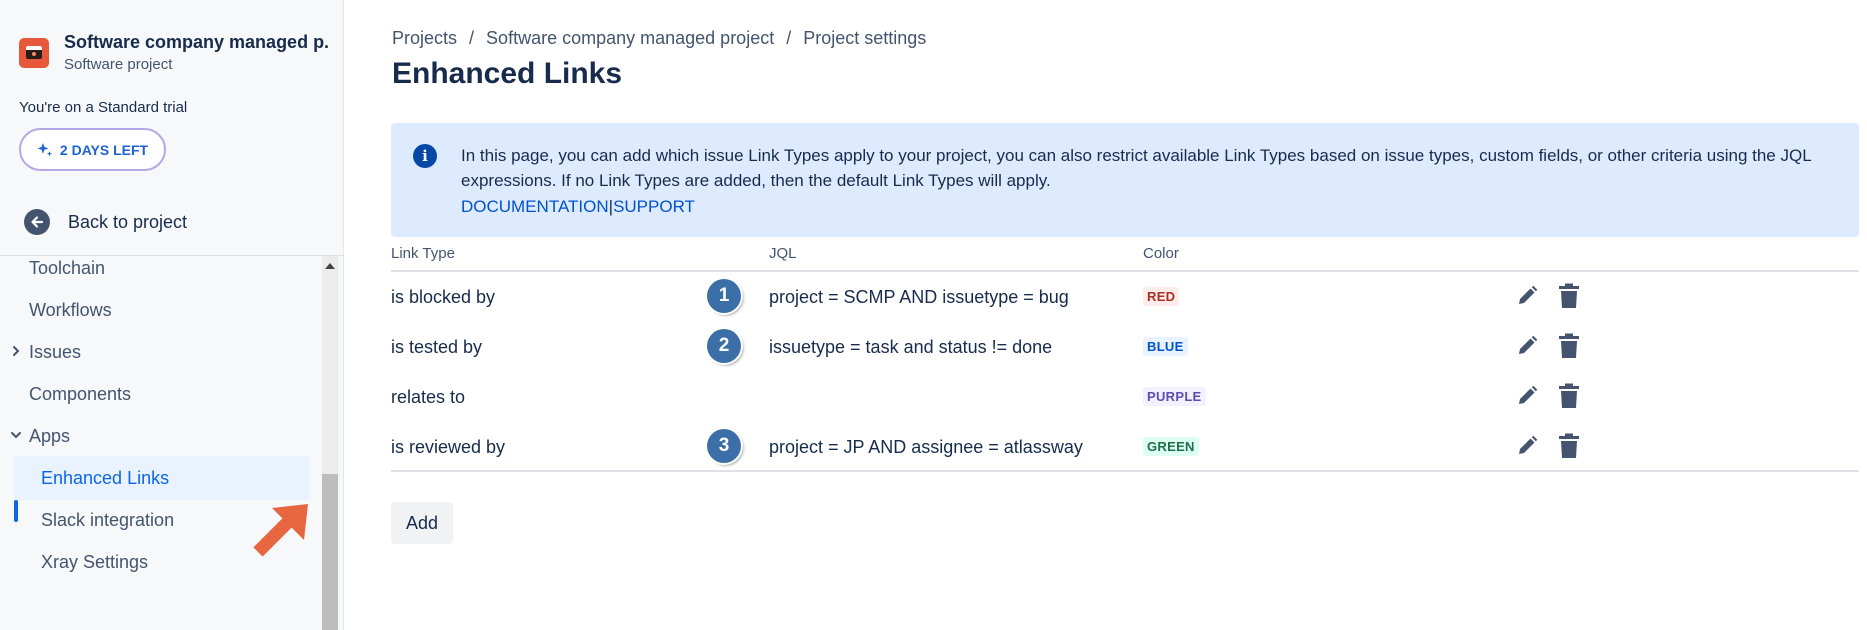  What do you see at coordinates (1174, 396) in the screenshot?
I see `color-lozenge: PURPLE` at bounding box center [1174, 396].